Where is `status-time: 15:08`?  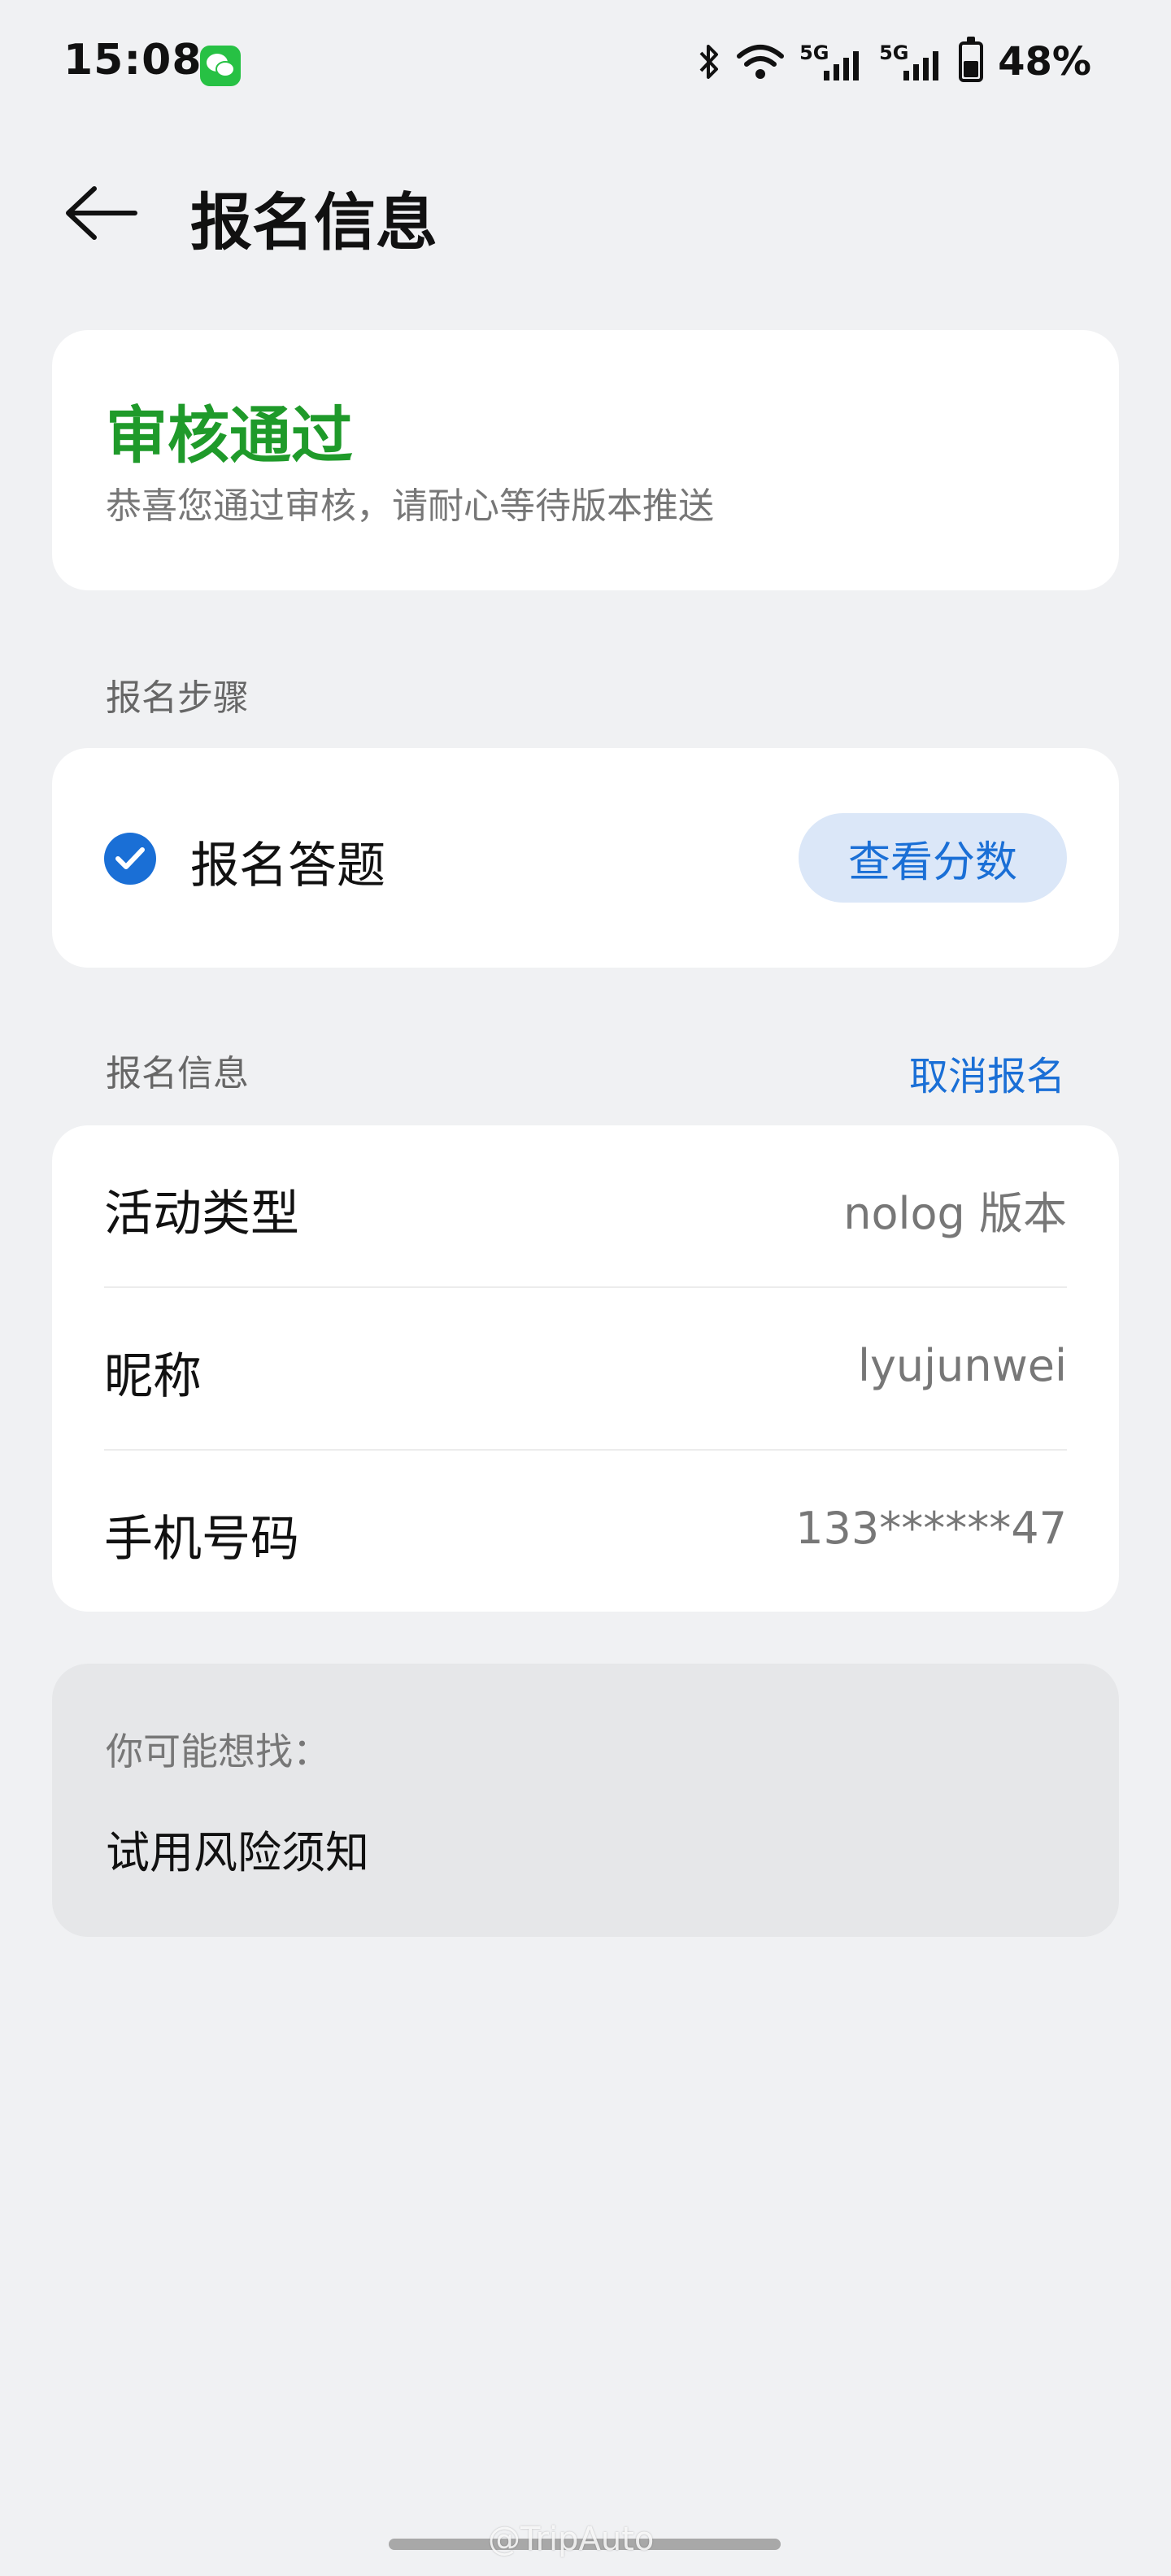 status-time: 15:08 is located at coordinates (132, 61).